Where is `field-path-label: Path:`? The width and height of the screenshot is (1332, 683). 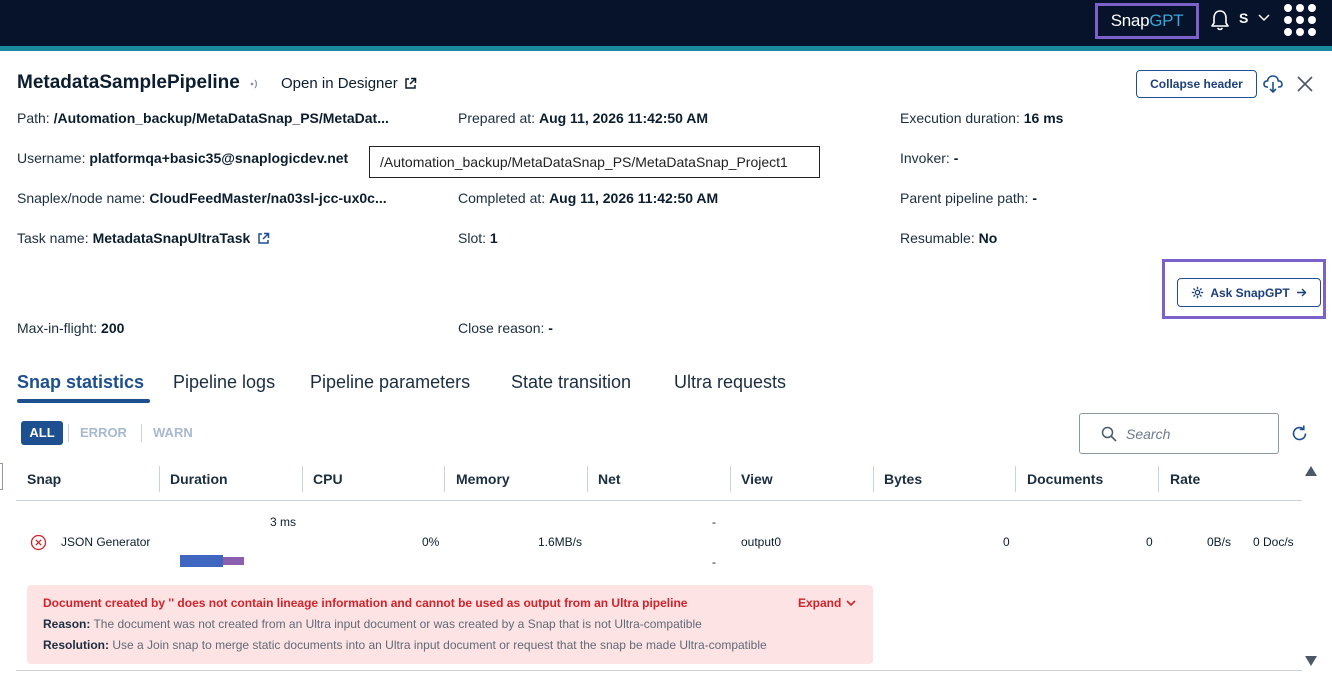 field-path-label: Path: is located at coordinates (33, 118).